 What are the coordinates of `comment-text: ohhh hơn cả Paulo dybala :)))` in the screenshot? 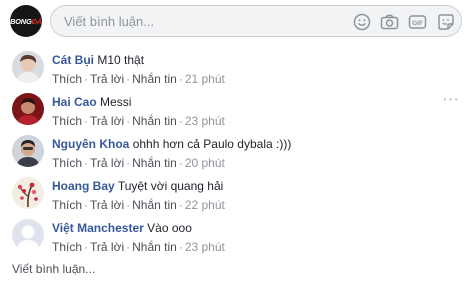 It's located at (212, 144).